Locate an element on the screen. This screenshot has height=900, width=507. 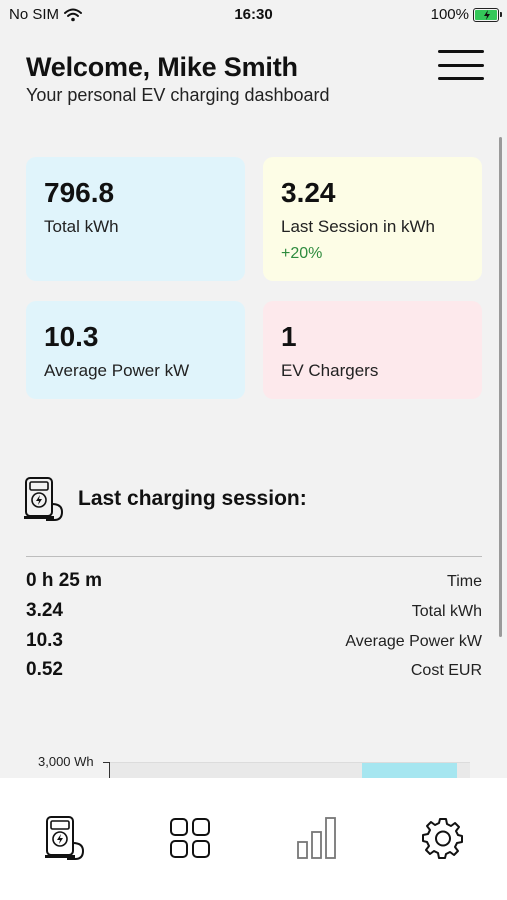
stat-card-last-session: 3.24 Last Session in kWh +20% is located at coordinates (372, 219).